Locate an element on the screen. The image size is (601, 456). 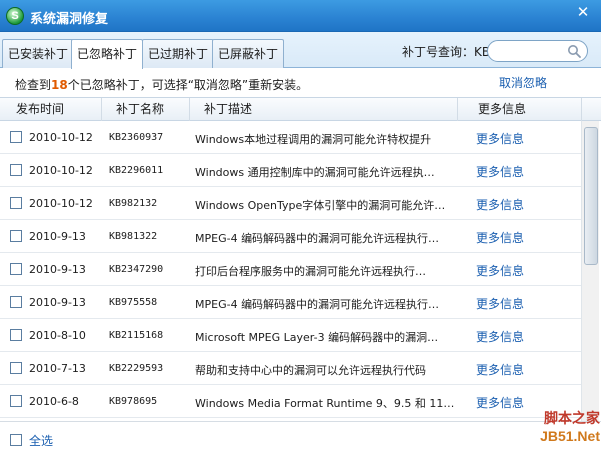
close-icon: ✕ is located at coordinates (583, 12).